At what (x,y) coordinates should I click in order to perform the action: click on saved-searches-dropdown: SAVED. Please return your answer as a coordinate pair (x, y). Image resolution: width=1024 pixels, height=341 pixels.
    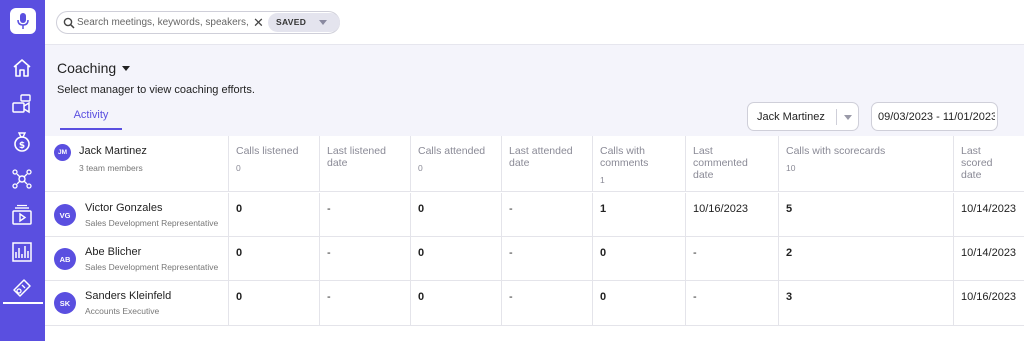
    Looking at the image, I should click on (304, 22).